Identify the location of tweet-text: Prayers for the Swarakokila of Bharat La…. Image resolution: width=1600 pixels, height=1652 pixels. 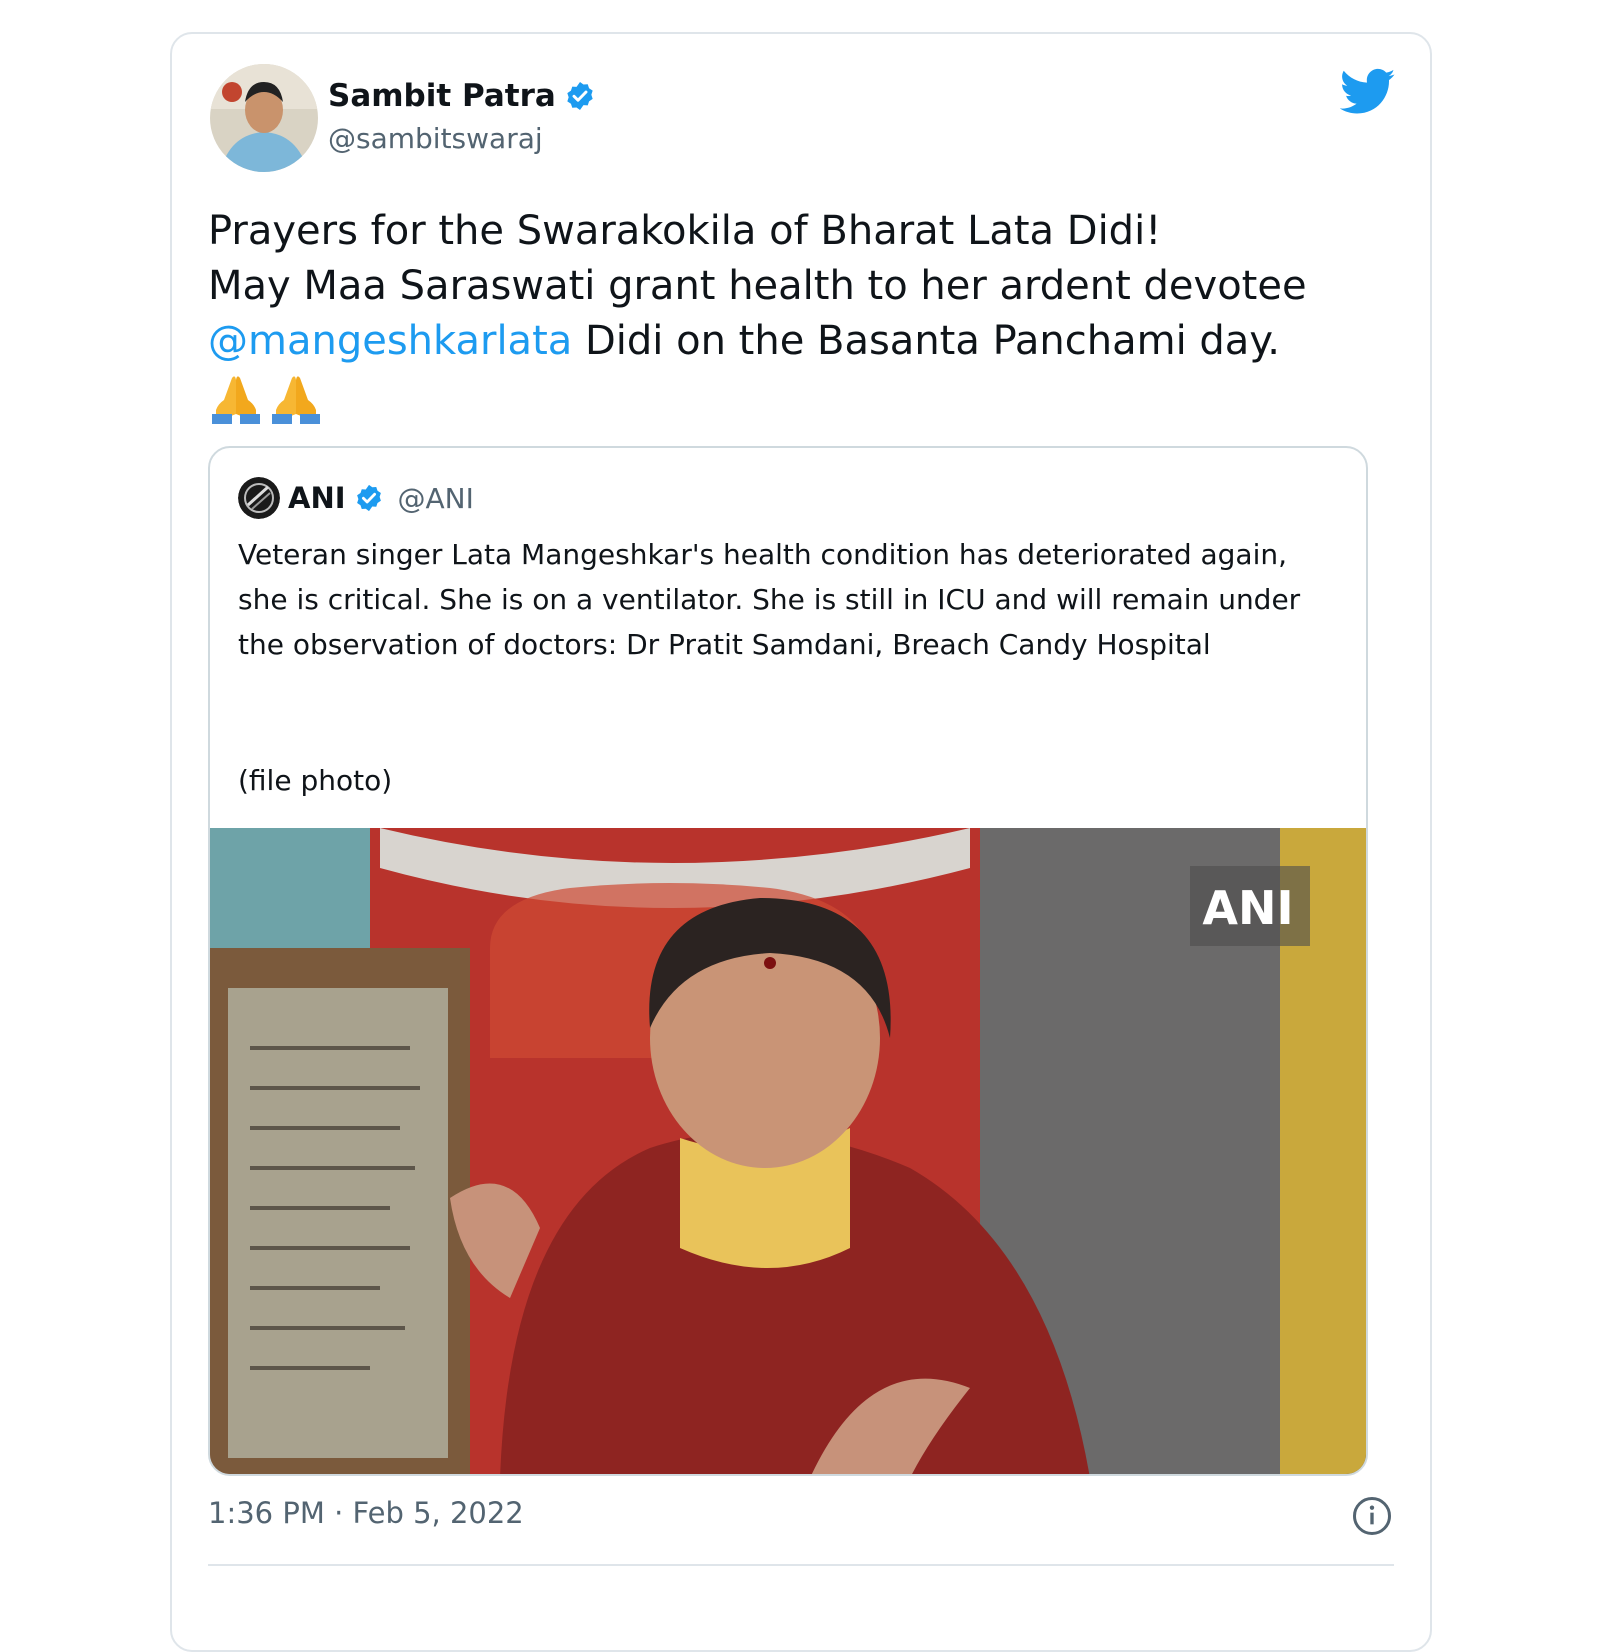
(798, 286).